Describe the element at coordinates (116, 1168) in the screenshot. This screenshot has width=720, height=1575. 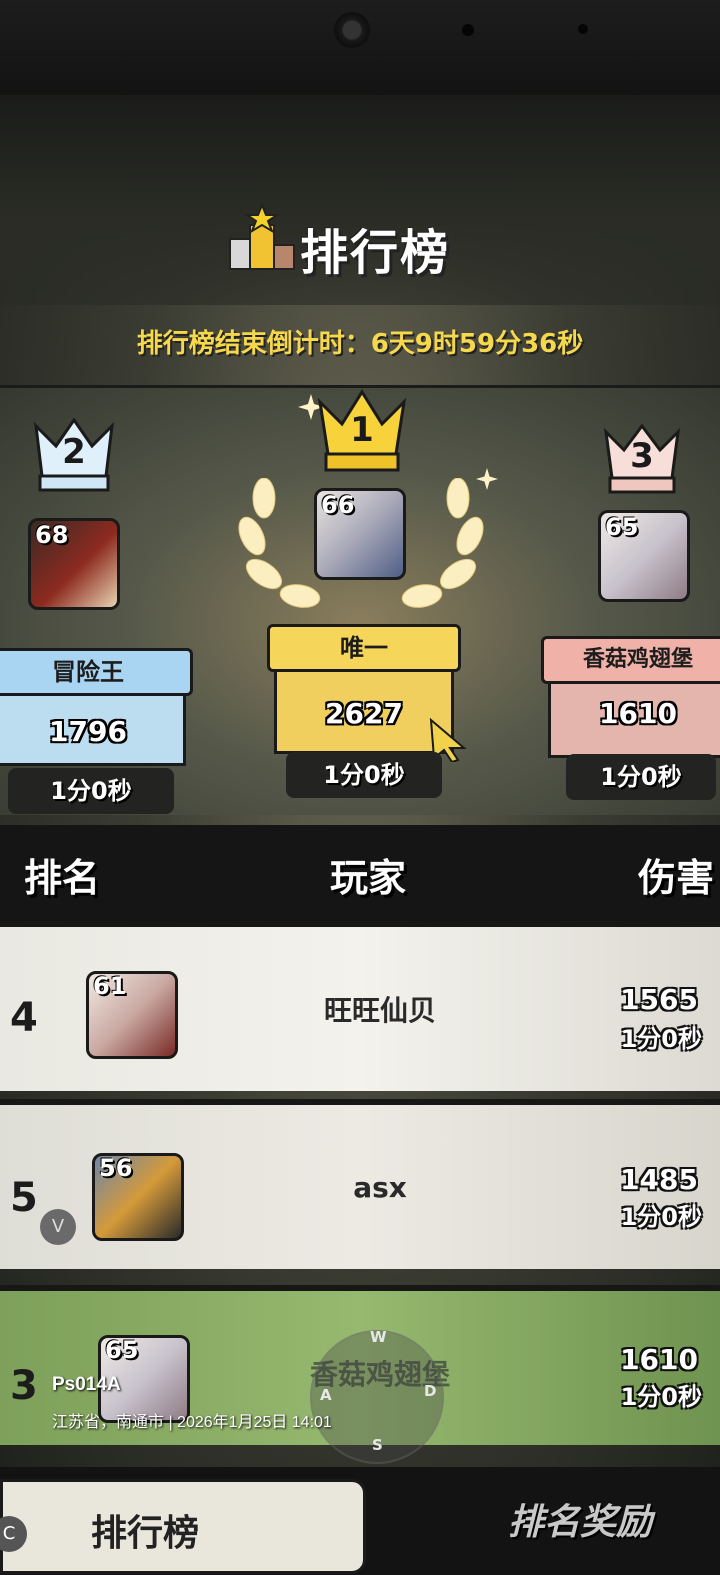
I see `level-label: 56` at that location.